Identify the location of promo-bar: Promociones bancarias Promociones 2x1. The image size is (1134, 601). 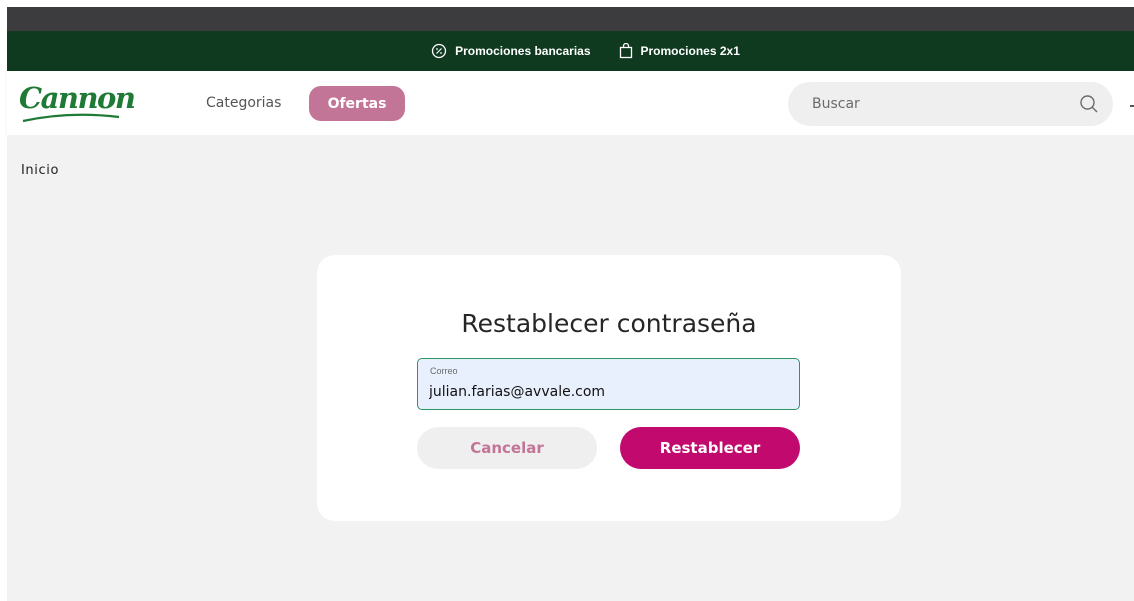
(570, 51).